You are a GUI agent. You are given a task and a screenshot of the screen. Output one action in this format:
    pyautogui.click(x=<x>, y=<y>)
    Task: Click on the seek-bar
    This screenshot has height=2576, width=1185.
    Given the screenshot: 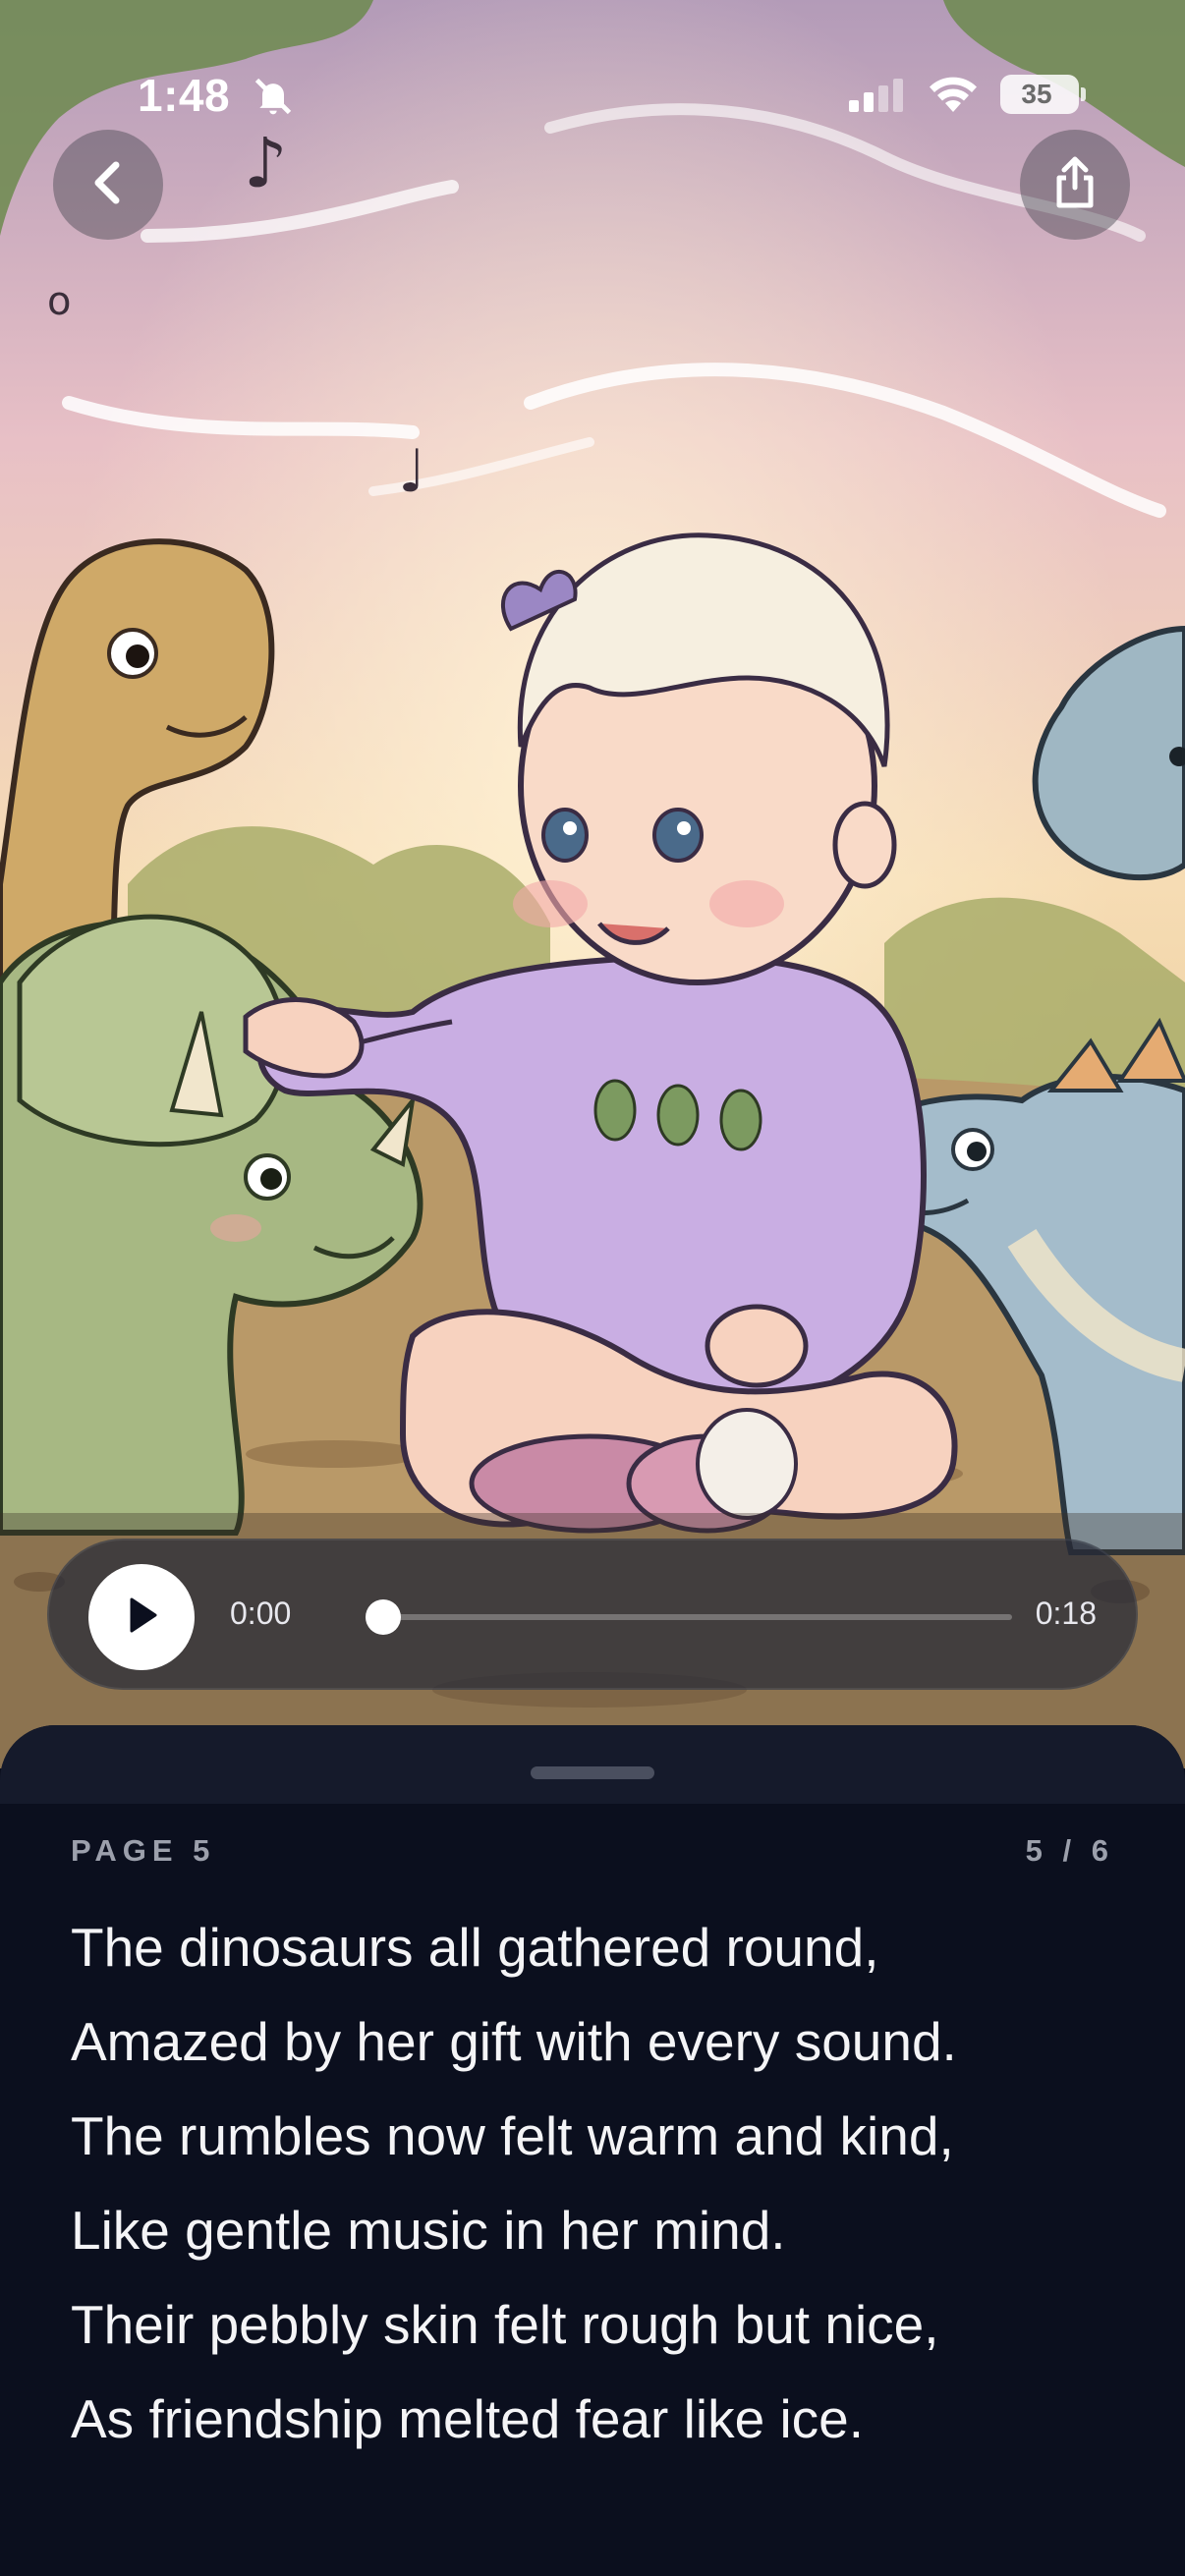 What is the action you would take?
    pyautogui.click(x=689, y=1617)
    